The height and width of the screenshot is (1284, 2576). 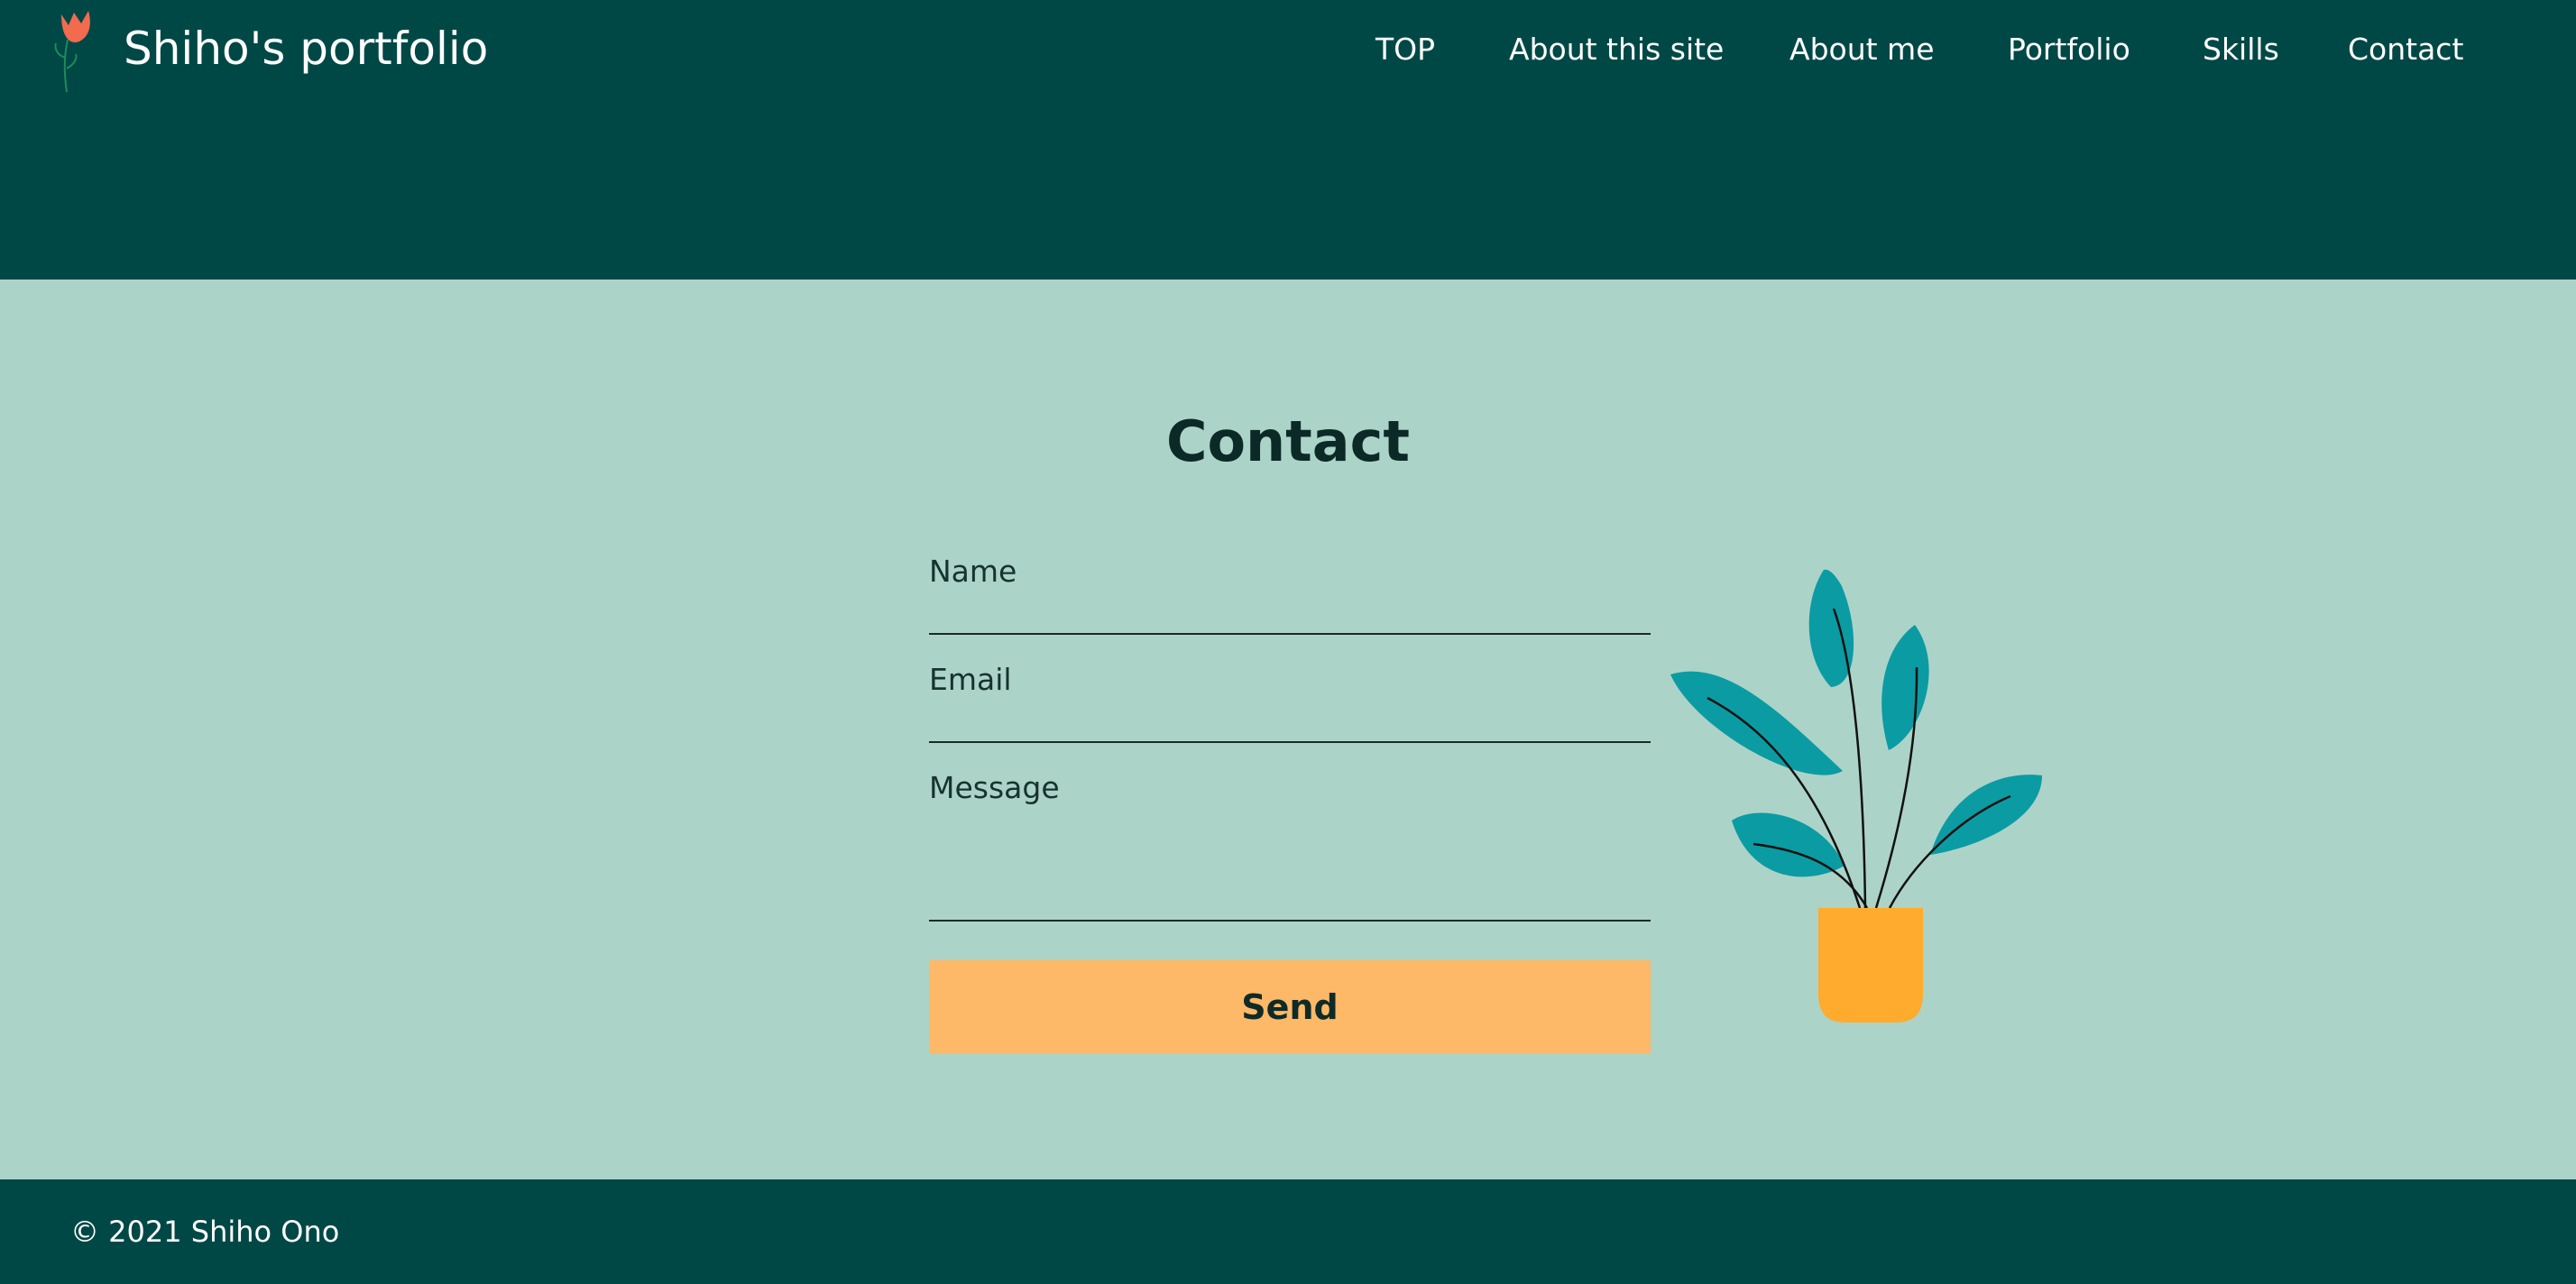 What do you see at coordinates (971, 679) in the screenshot?
I see `email-placeholder: Email` at bounding box center [971, 679].